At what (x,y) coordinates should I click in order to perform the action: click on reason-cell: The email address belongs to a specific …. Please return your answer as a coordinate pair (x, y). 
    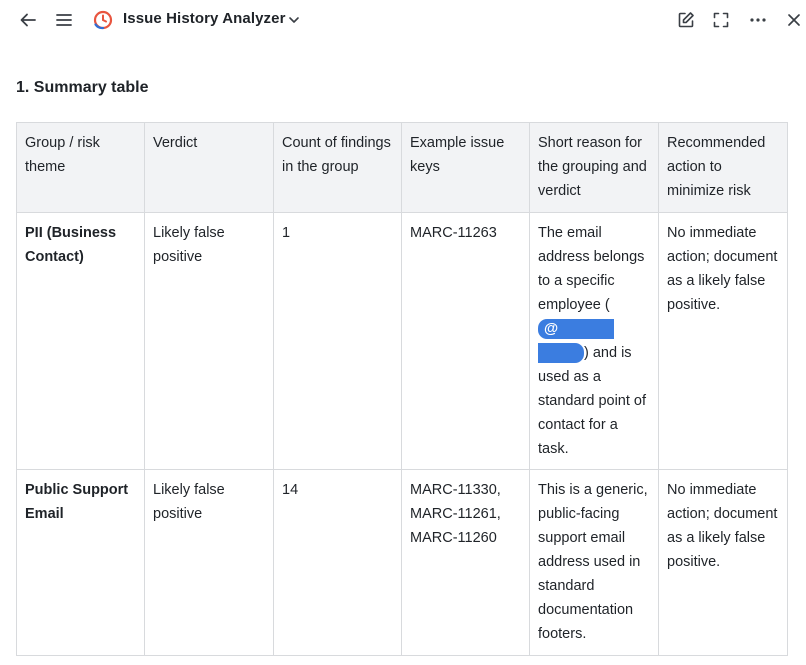
    Looking at the image, I should click on (594, 341).